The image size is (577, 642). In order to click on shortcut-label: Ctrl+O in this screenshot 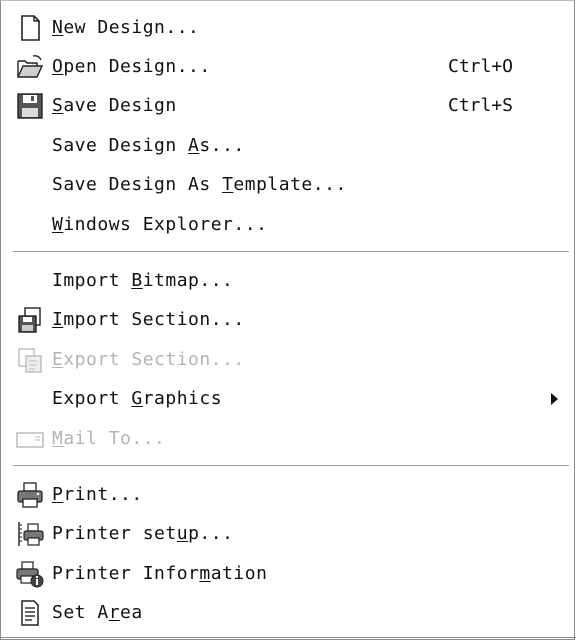, I will do `click(481, 66)`.